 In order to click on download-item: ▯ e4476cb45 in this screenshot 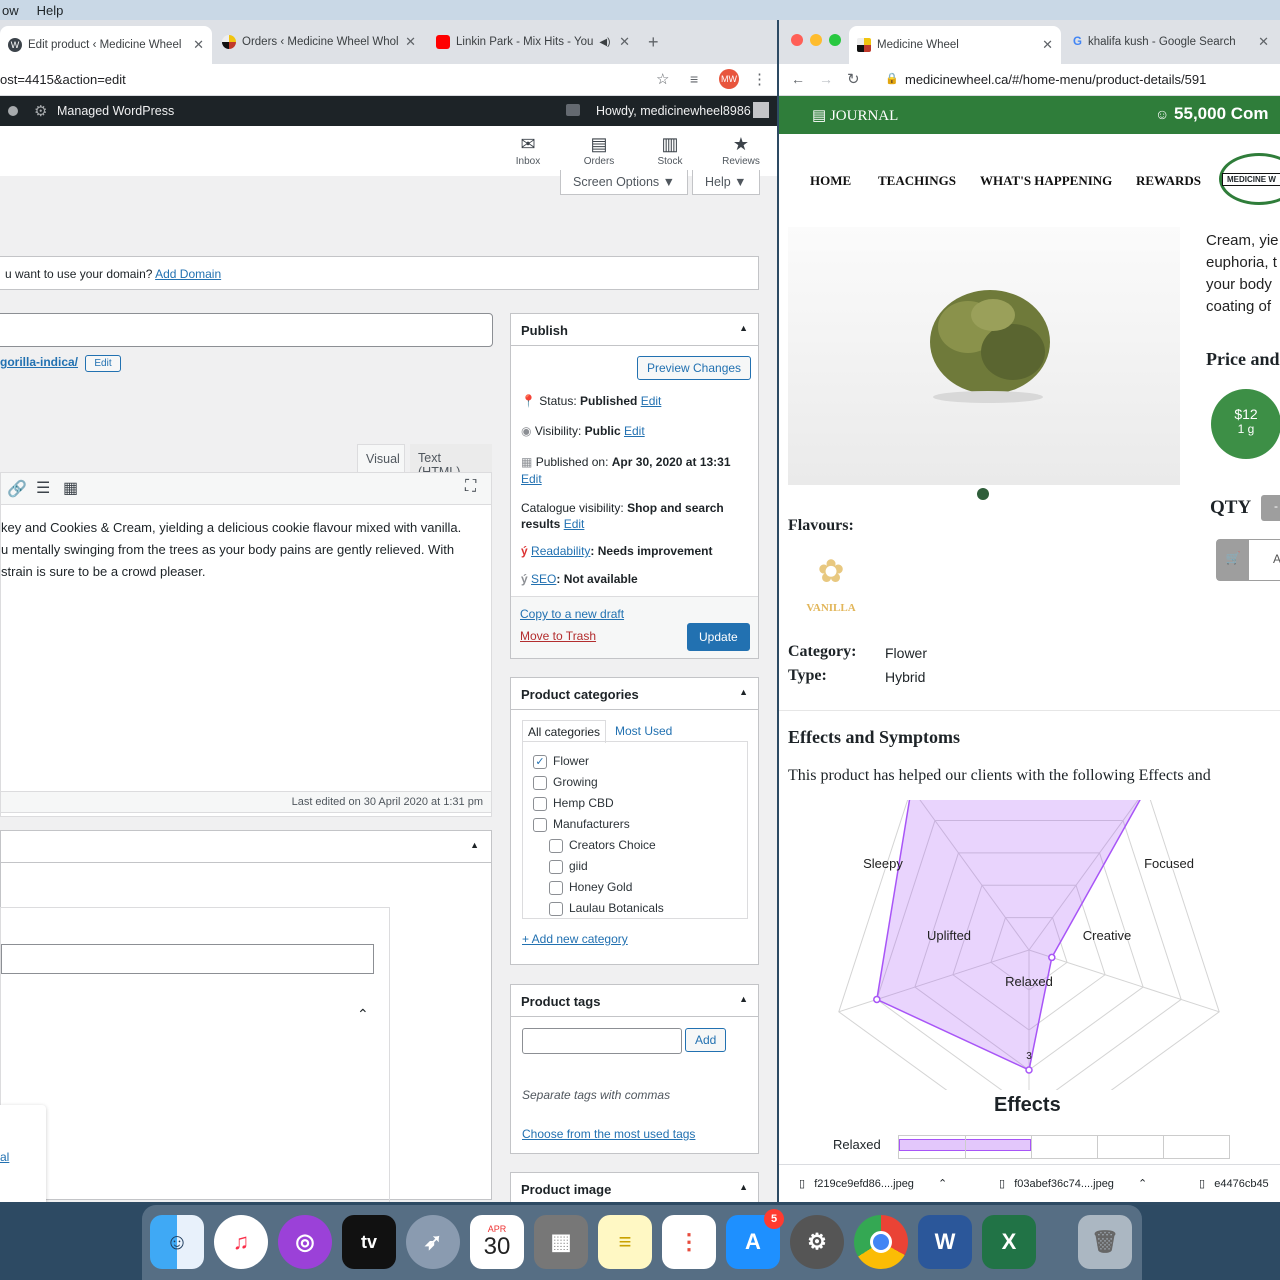, I will do `click(1234, 1183)`.